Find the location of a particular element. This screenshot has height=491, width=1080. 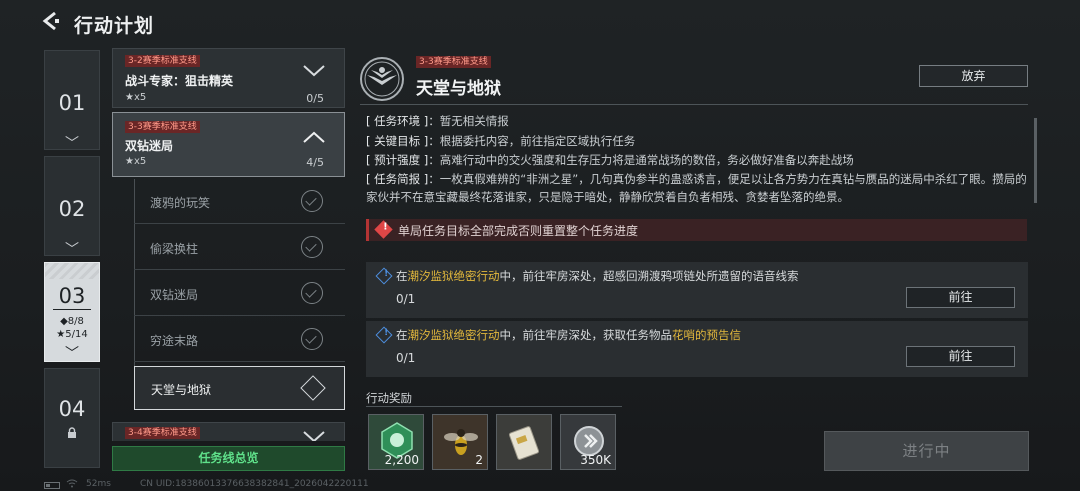

chapter-04: 04 is located at coordinates (72, 418).